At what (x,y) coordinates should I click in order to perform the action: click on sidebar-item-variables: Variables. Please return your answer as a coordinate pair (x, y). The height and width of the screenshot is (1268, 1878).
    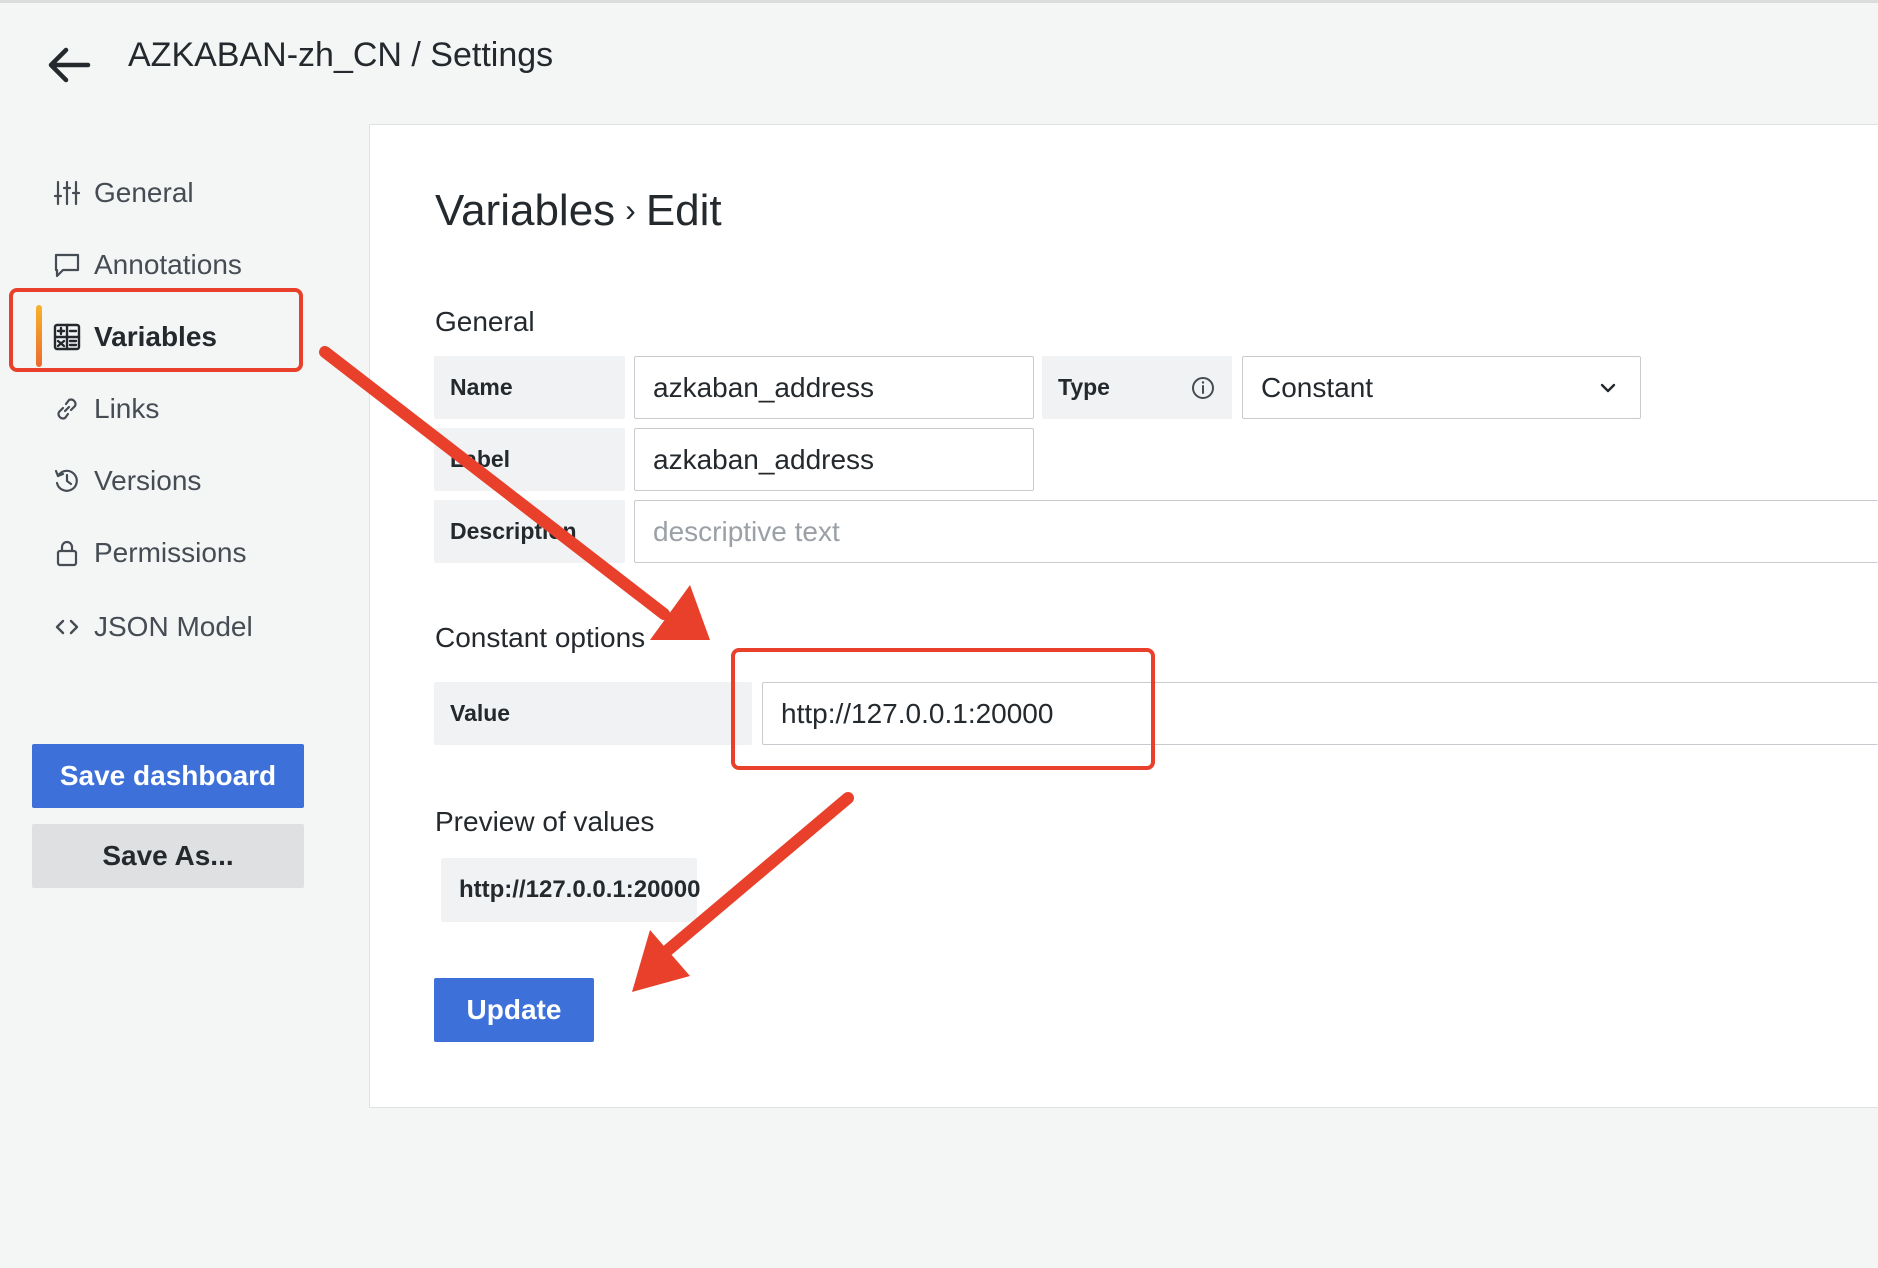
    Looking at the image, I should click on (134, 337).